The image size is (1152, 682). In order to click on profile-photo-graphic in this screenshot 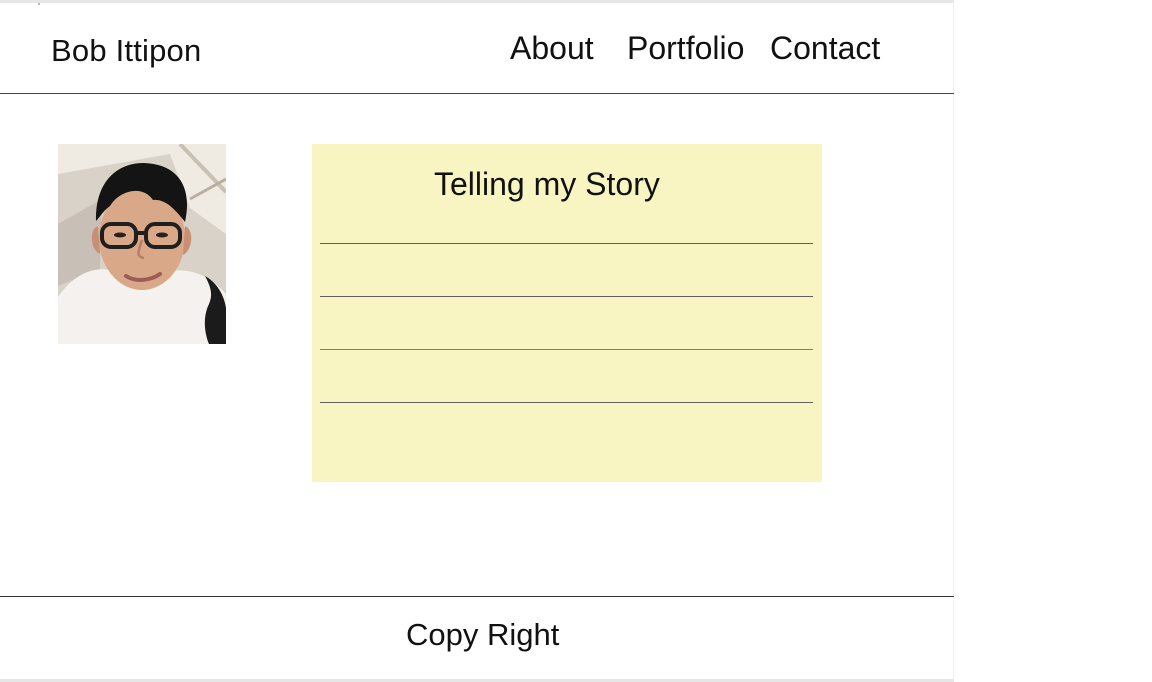, I will do `click(142, 244)`.